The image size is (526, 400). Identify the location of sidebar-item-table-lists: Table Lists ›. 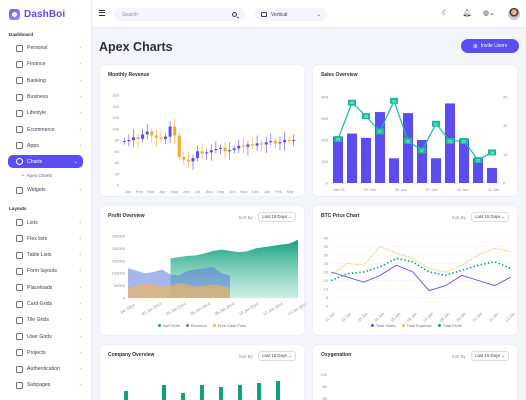
(45, 255).